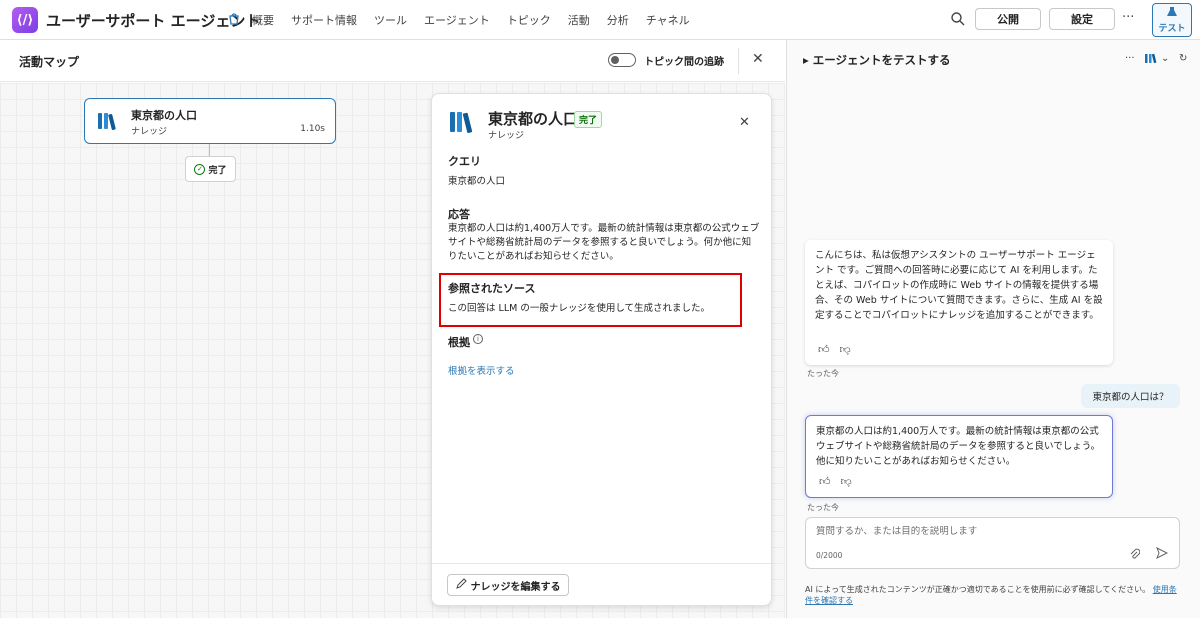  Describe the element at coordinates (515, 587) in the screenshot. I see `edit-knowledge-label: ナレッジを編集する` at that location.